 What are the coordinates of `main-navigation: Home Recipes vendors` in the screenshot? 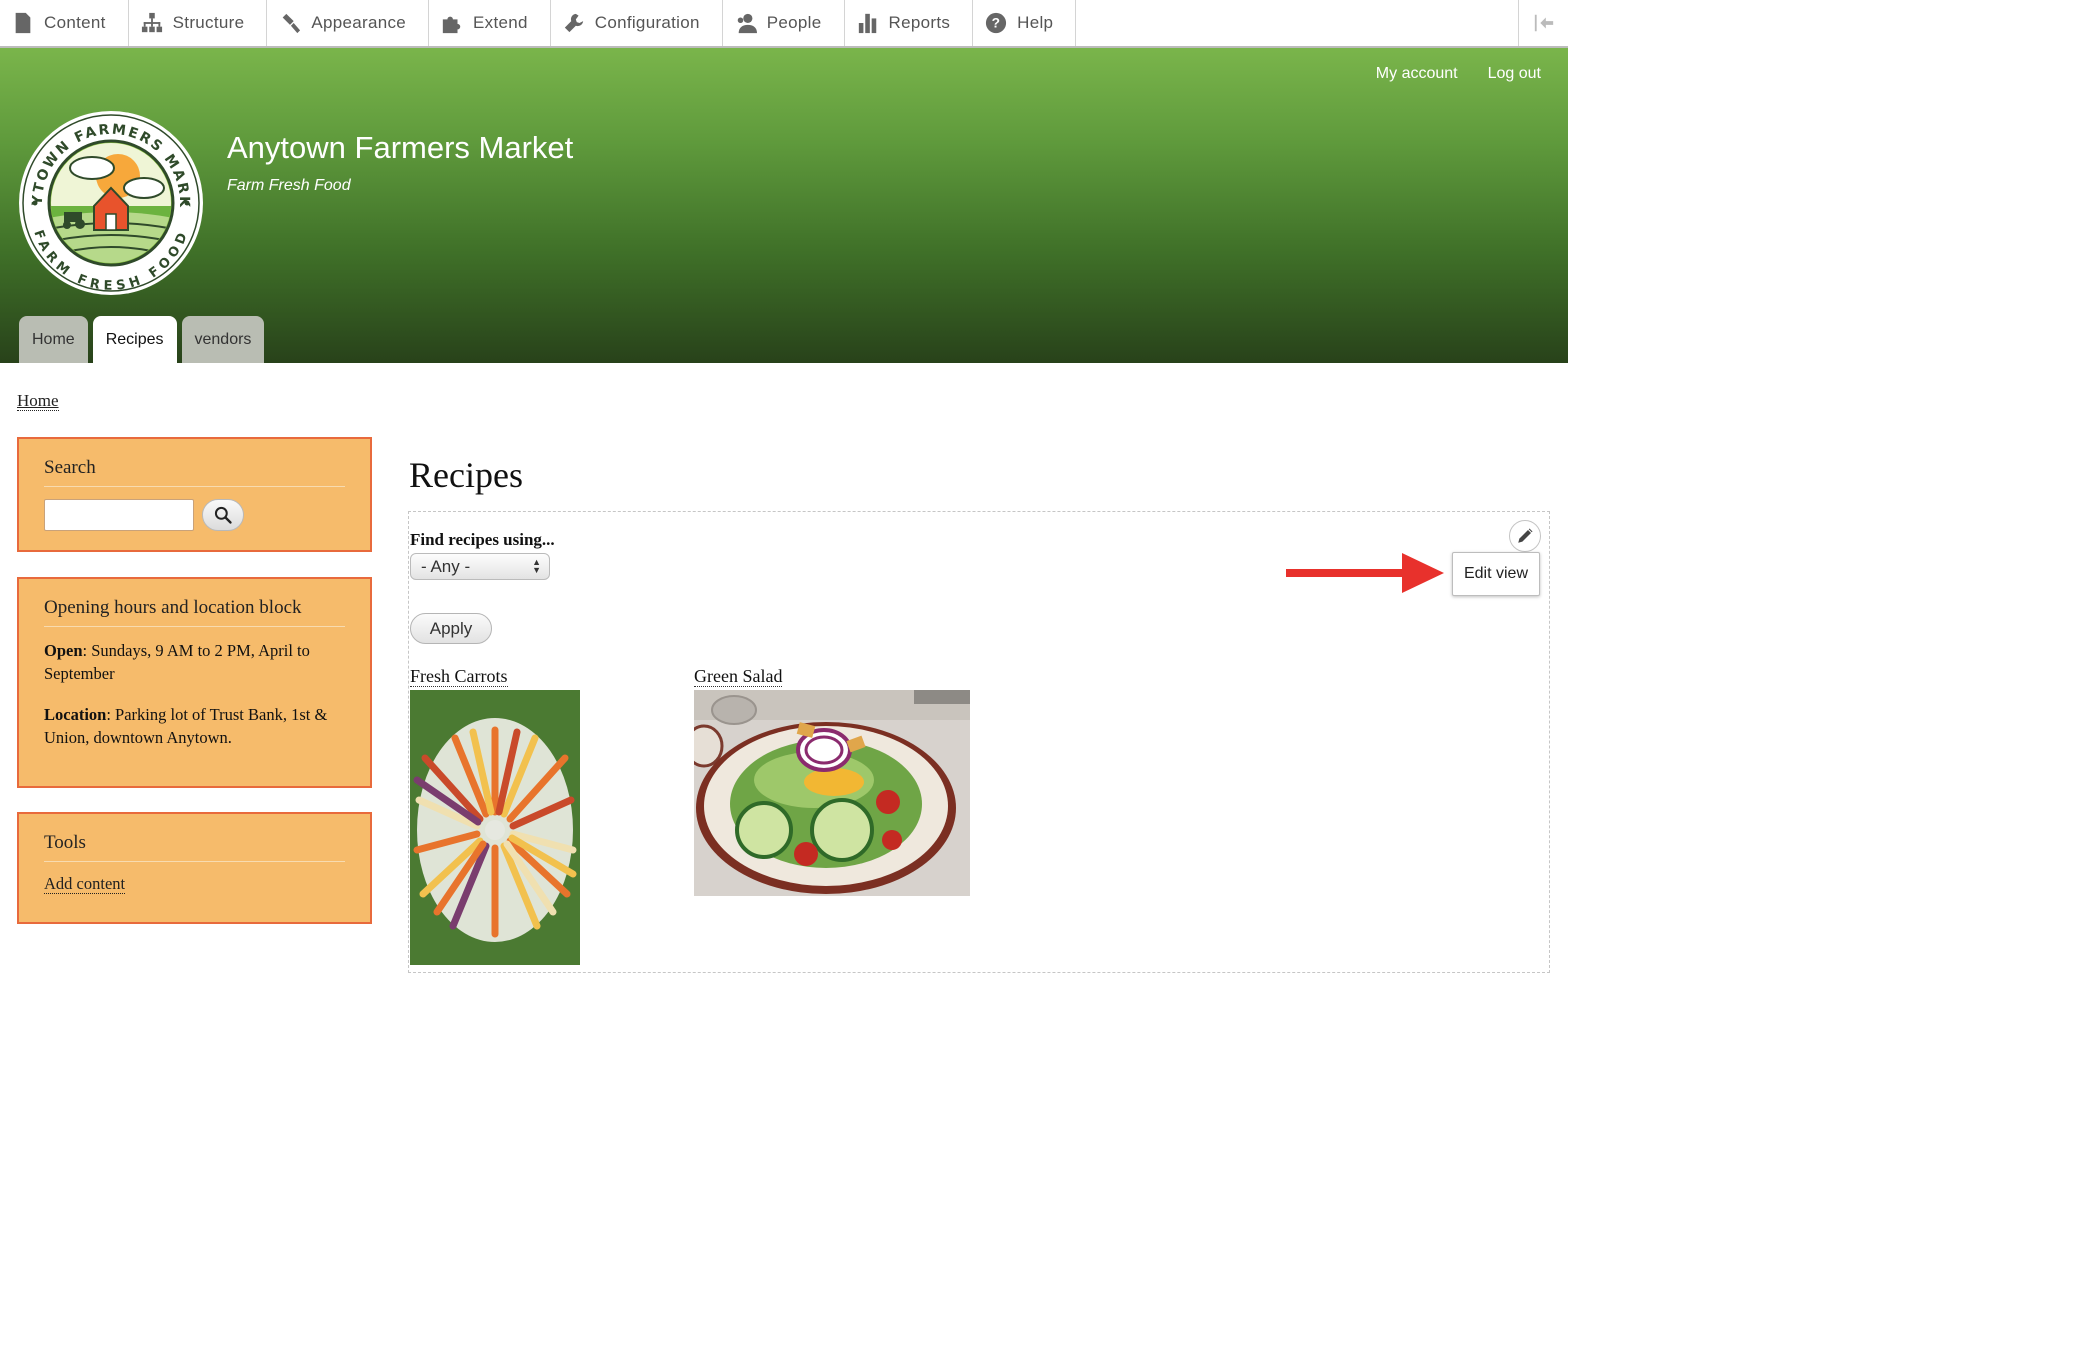 It's located at (142, 339).